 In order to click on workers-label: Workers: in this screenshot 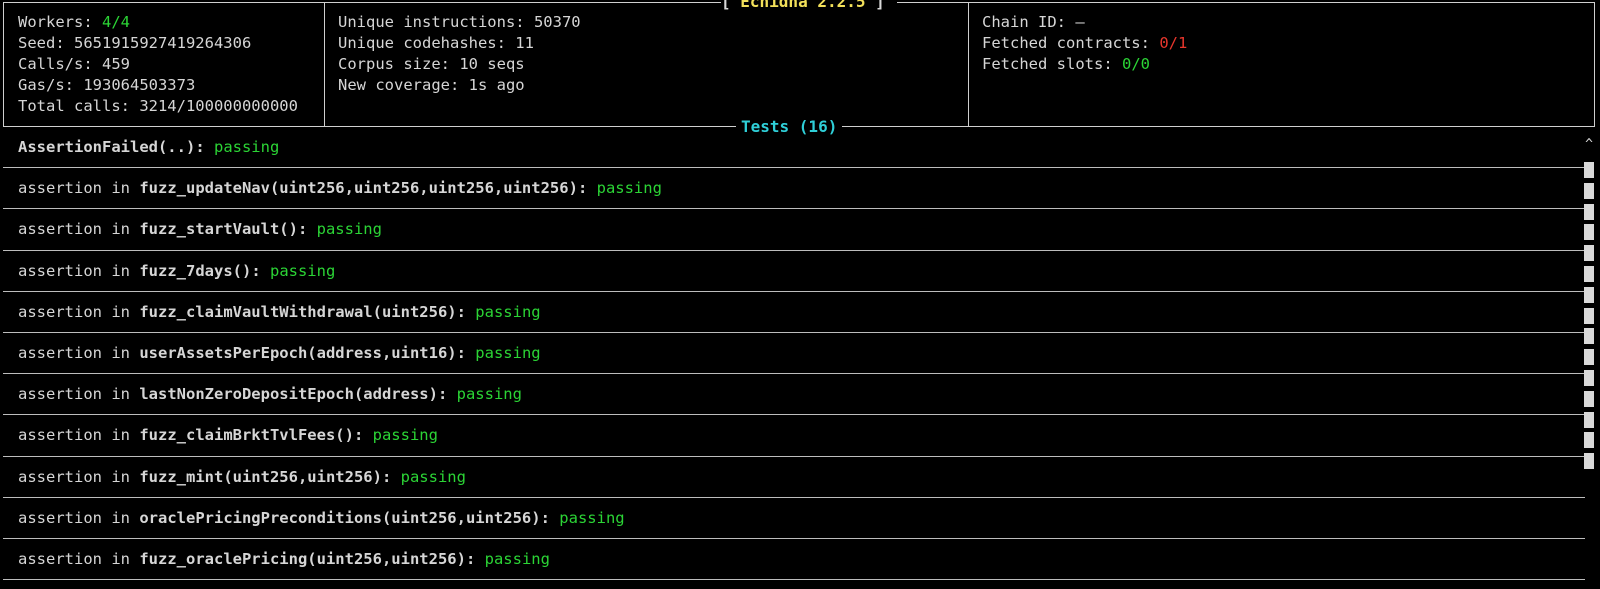, I will do `click(60, 22)`.